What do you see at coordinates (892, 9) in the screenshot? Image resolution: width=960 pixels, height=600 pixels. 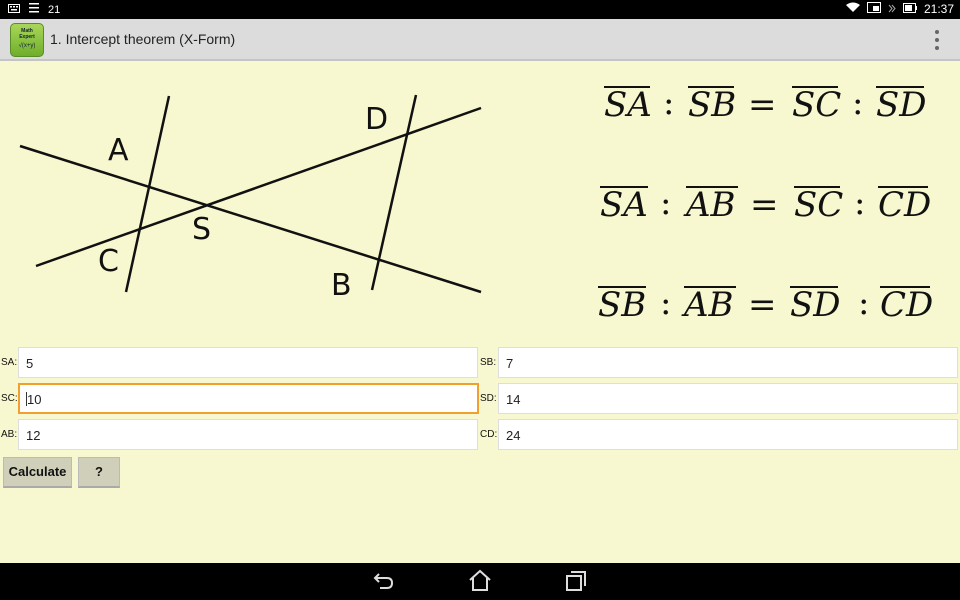 I see `chevrons-icon` at bounding box center [892, 9].